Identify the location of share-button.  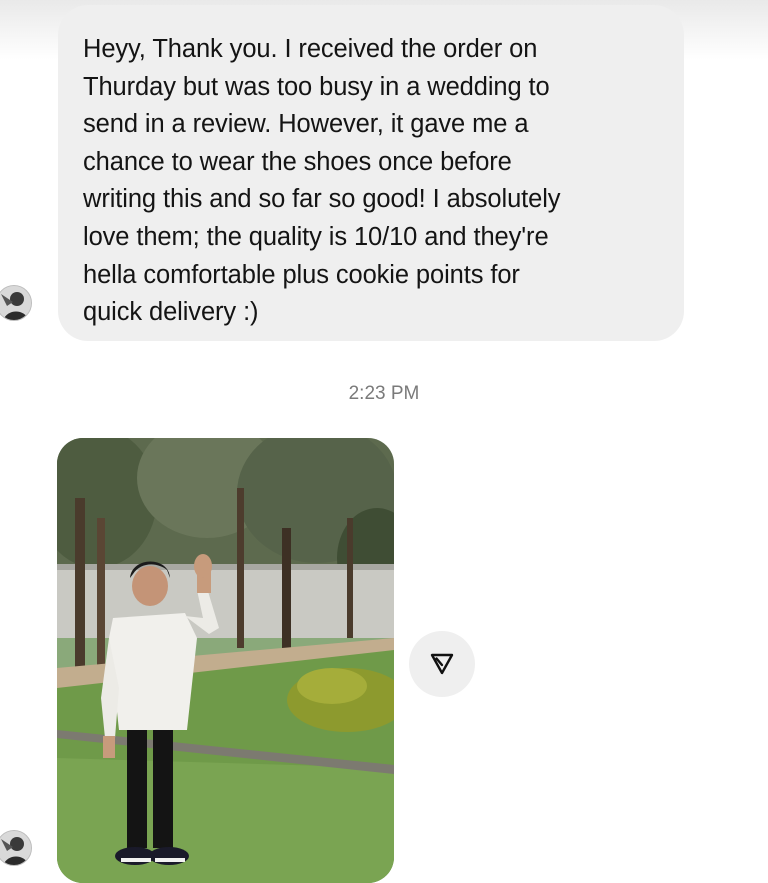
(442, 664).